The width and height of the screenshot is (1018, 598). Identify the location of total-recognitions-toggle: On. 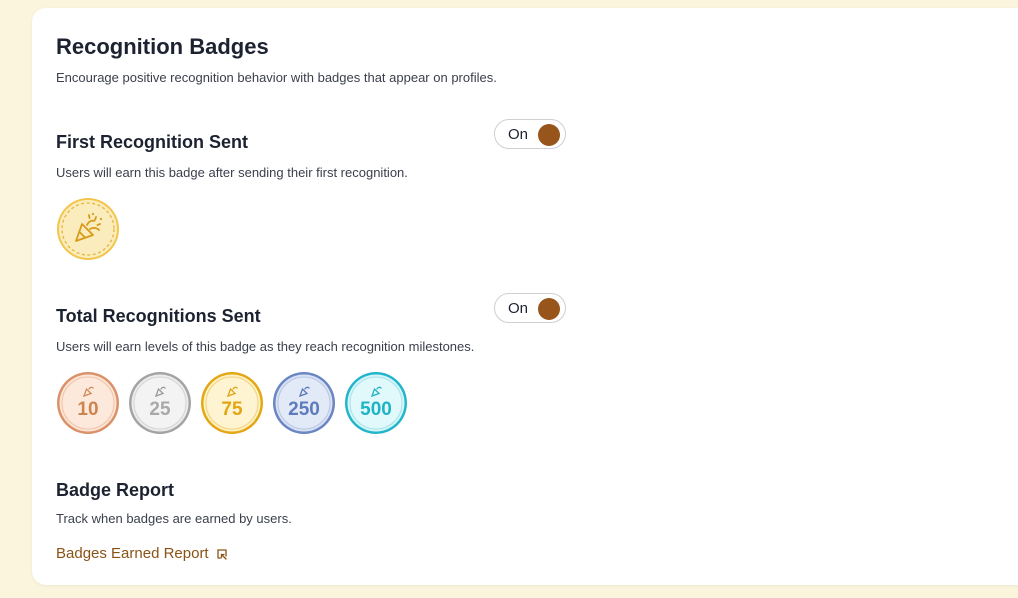
(530, 308).